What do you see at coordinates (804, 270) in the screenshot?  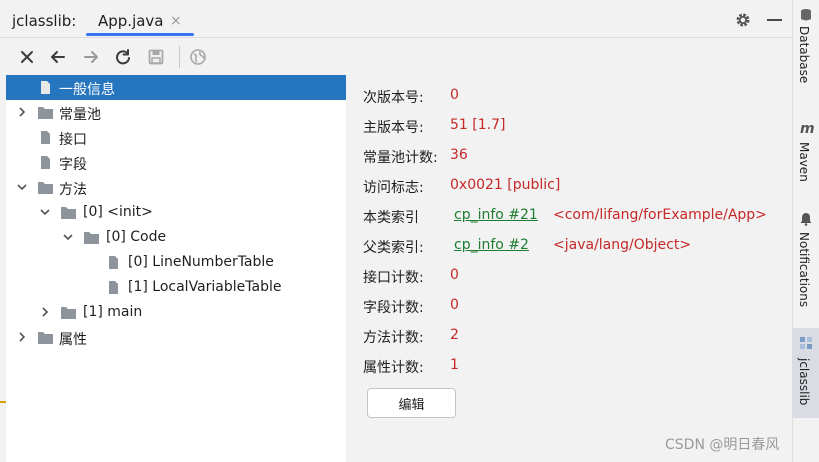 I see `notifications-tool-label: Notifications` at bounding box center [804, 270].